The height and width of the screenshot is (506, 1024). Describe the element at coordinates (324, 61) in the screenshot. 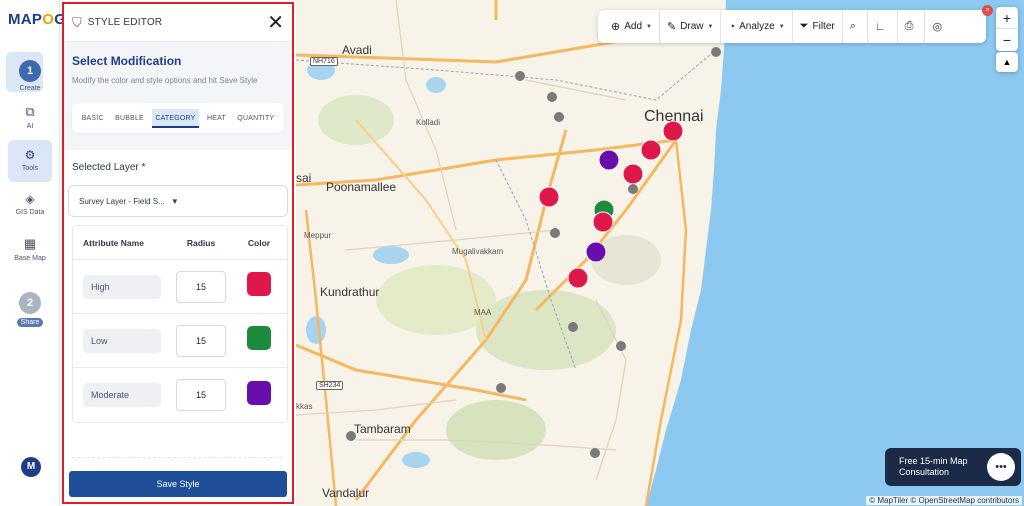

I see `shield-nh716: NH716` at that location.